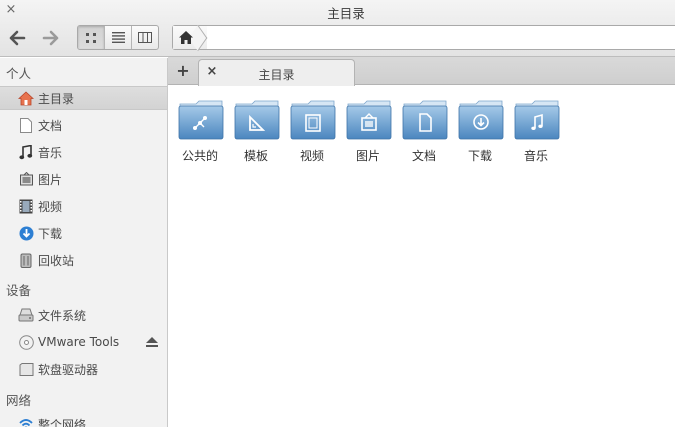 The height and width of the screenshot is (427, 675). Describe the element at coordinates (50, 179) in the screenshot. I see `sidebar-item-label: 图片` at that location.